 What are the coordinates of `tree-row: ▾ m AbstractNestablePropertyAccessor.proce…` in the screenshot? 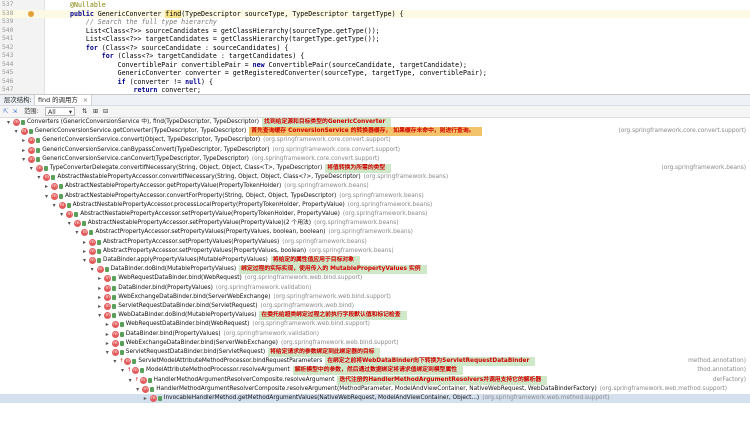 It's located at (375, 205).